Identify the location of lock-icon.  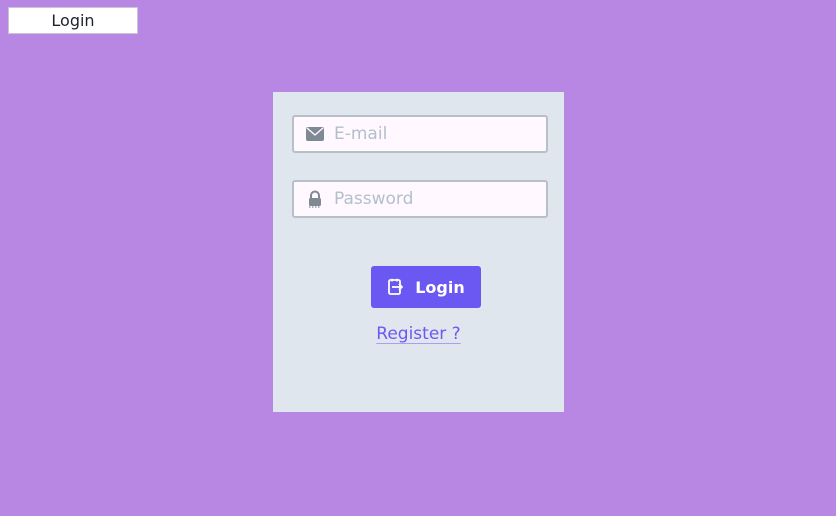
(315, 199).